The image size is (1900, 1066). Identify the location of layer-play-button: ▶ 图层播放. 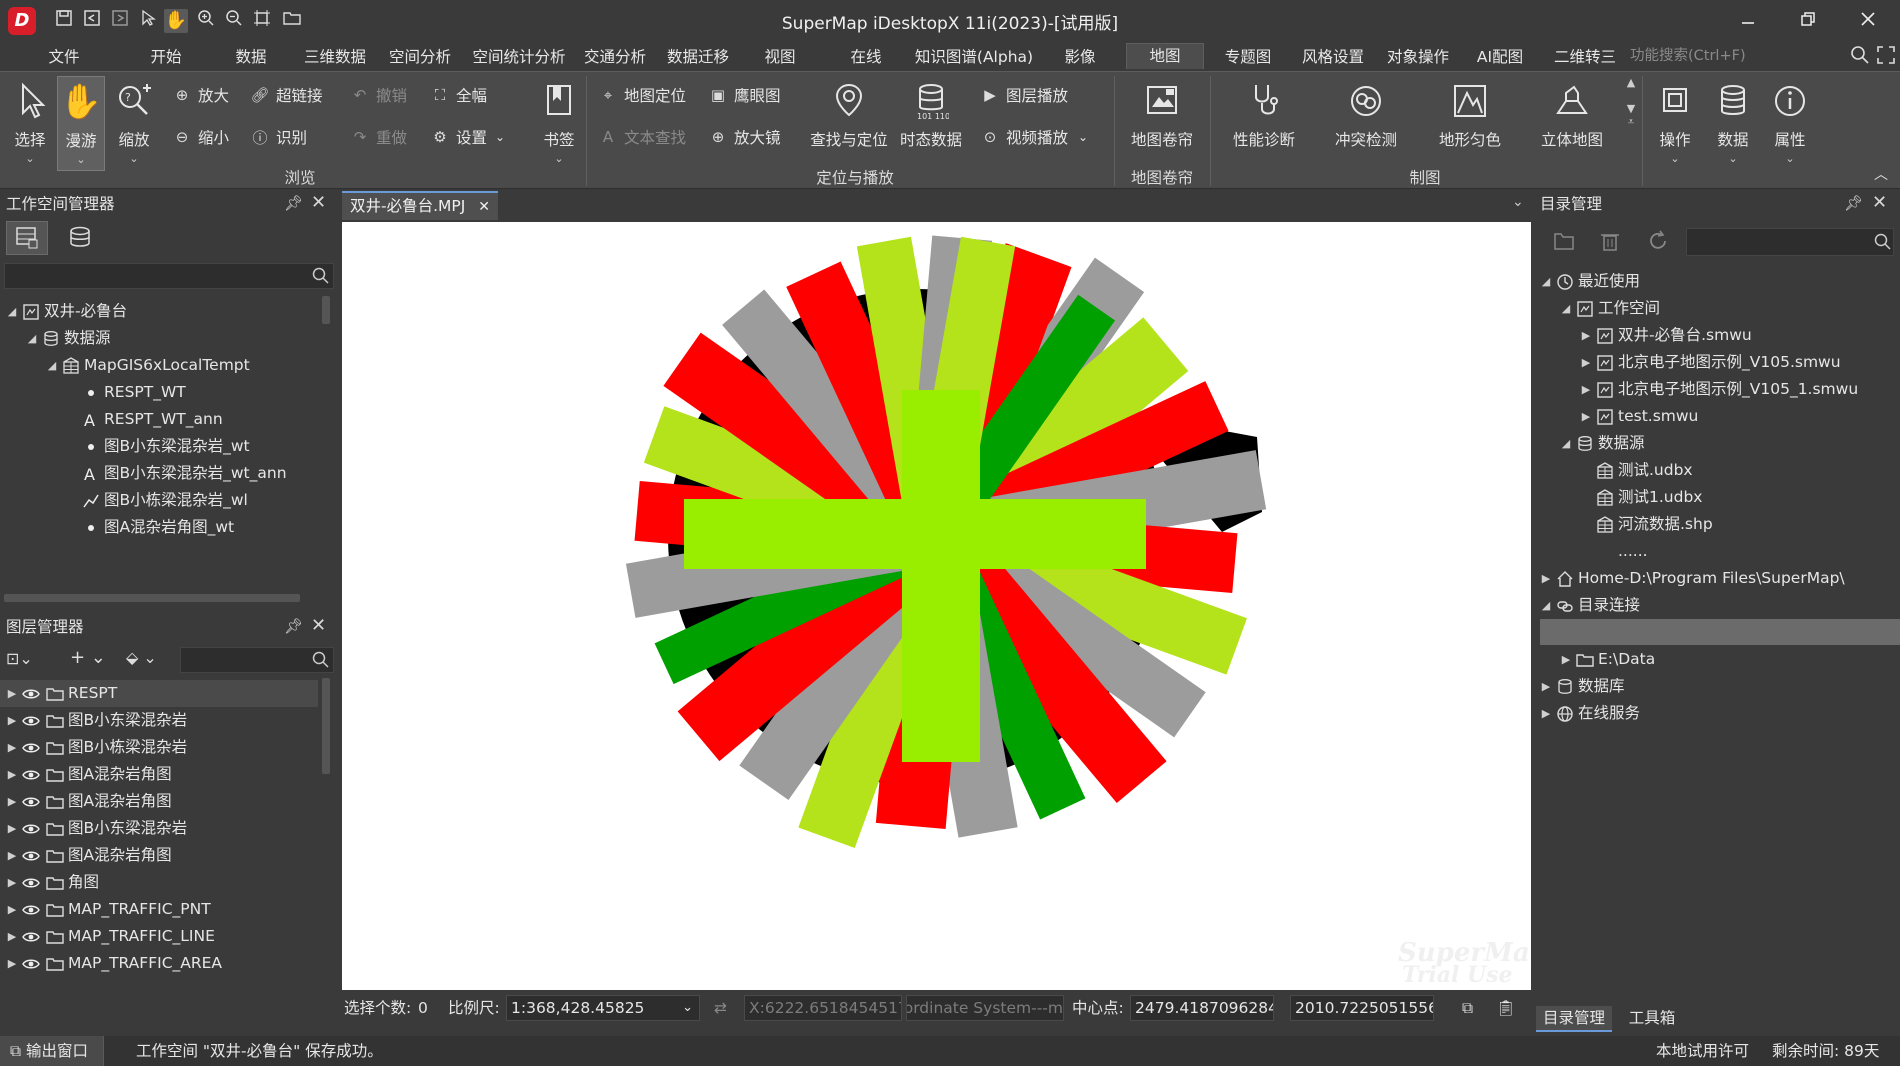
(1024, 95).